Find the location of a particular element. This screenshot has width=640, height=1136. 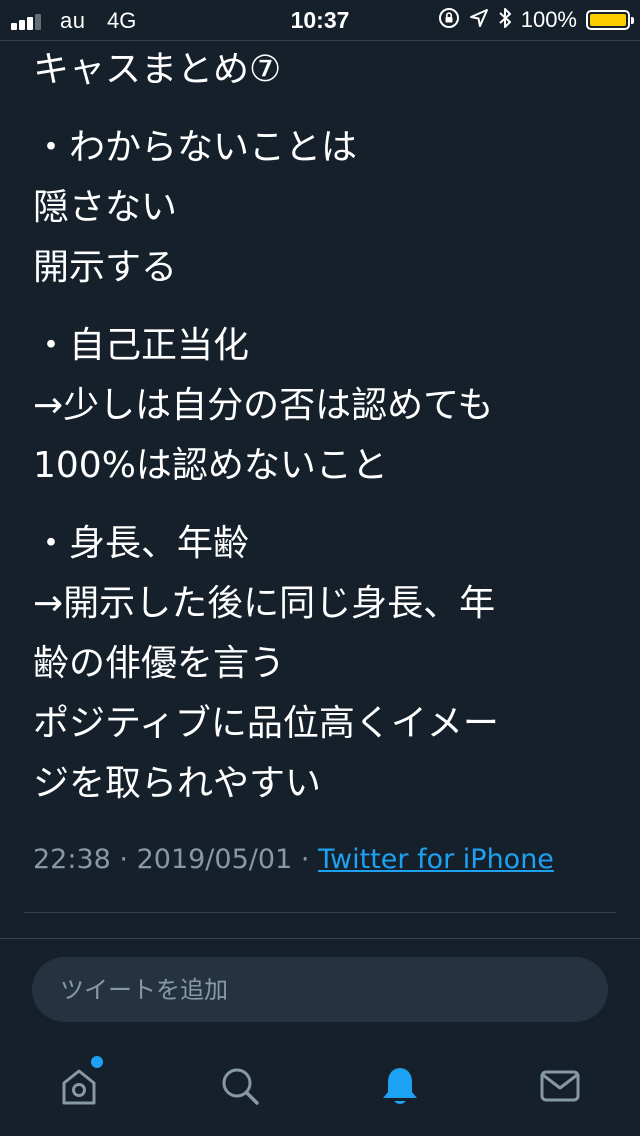

bluetooth-icon is located at coordinates (505, 20).